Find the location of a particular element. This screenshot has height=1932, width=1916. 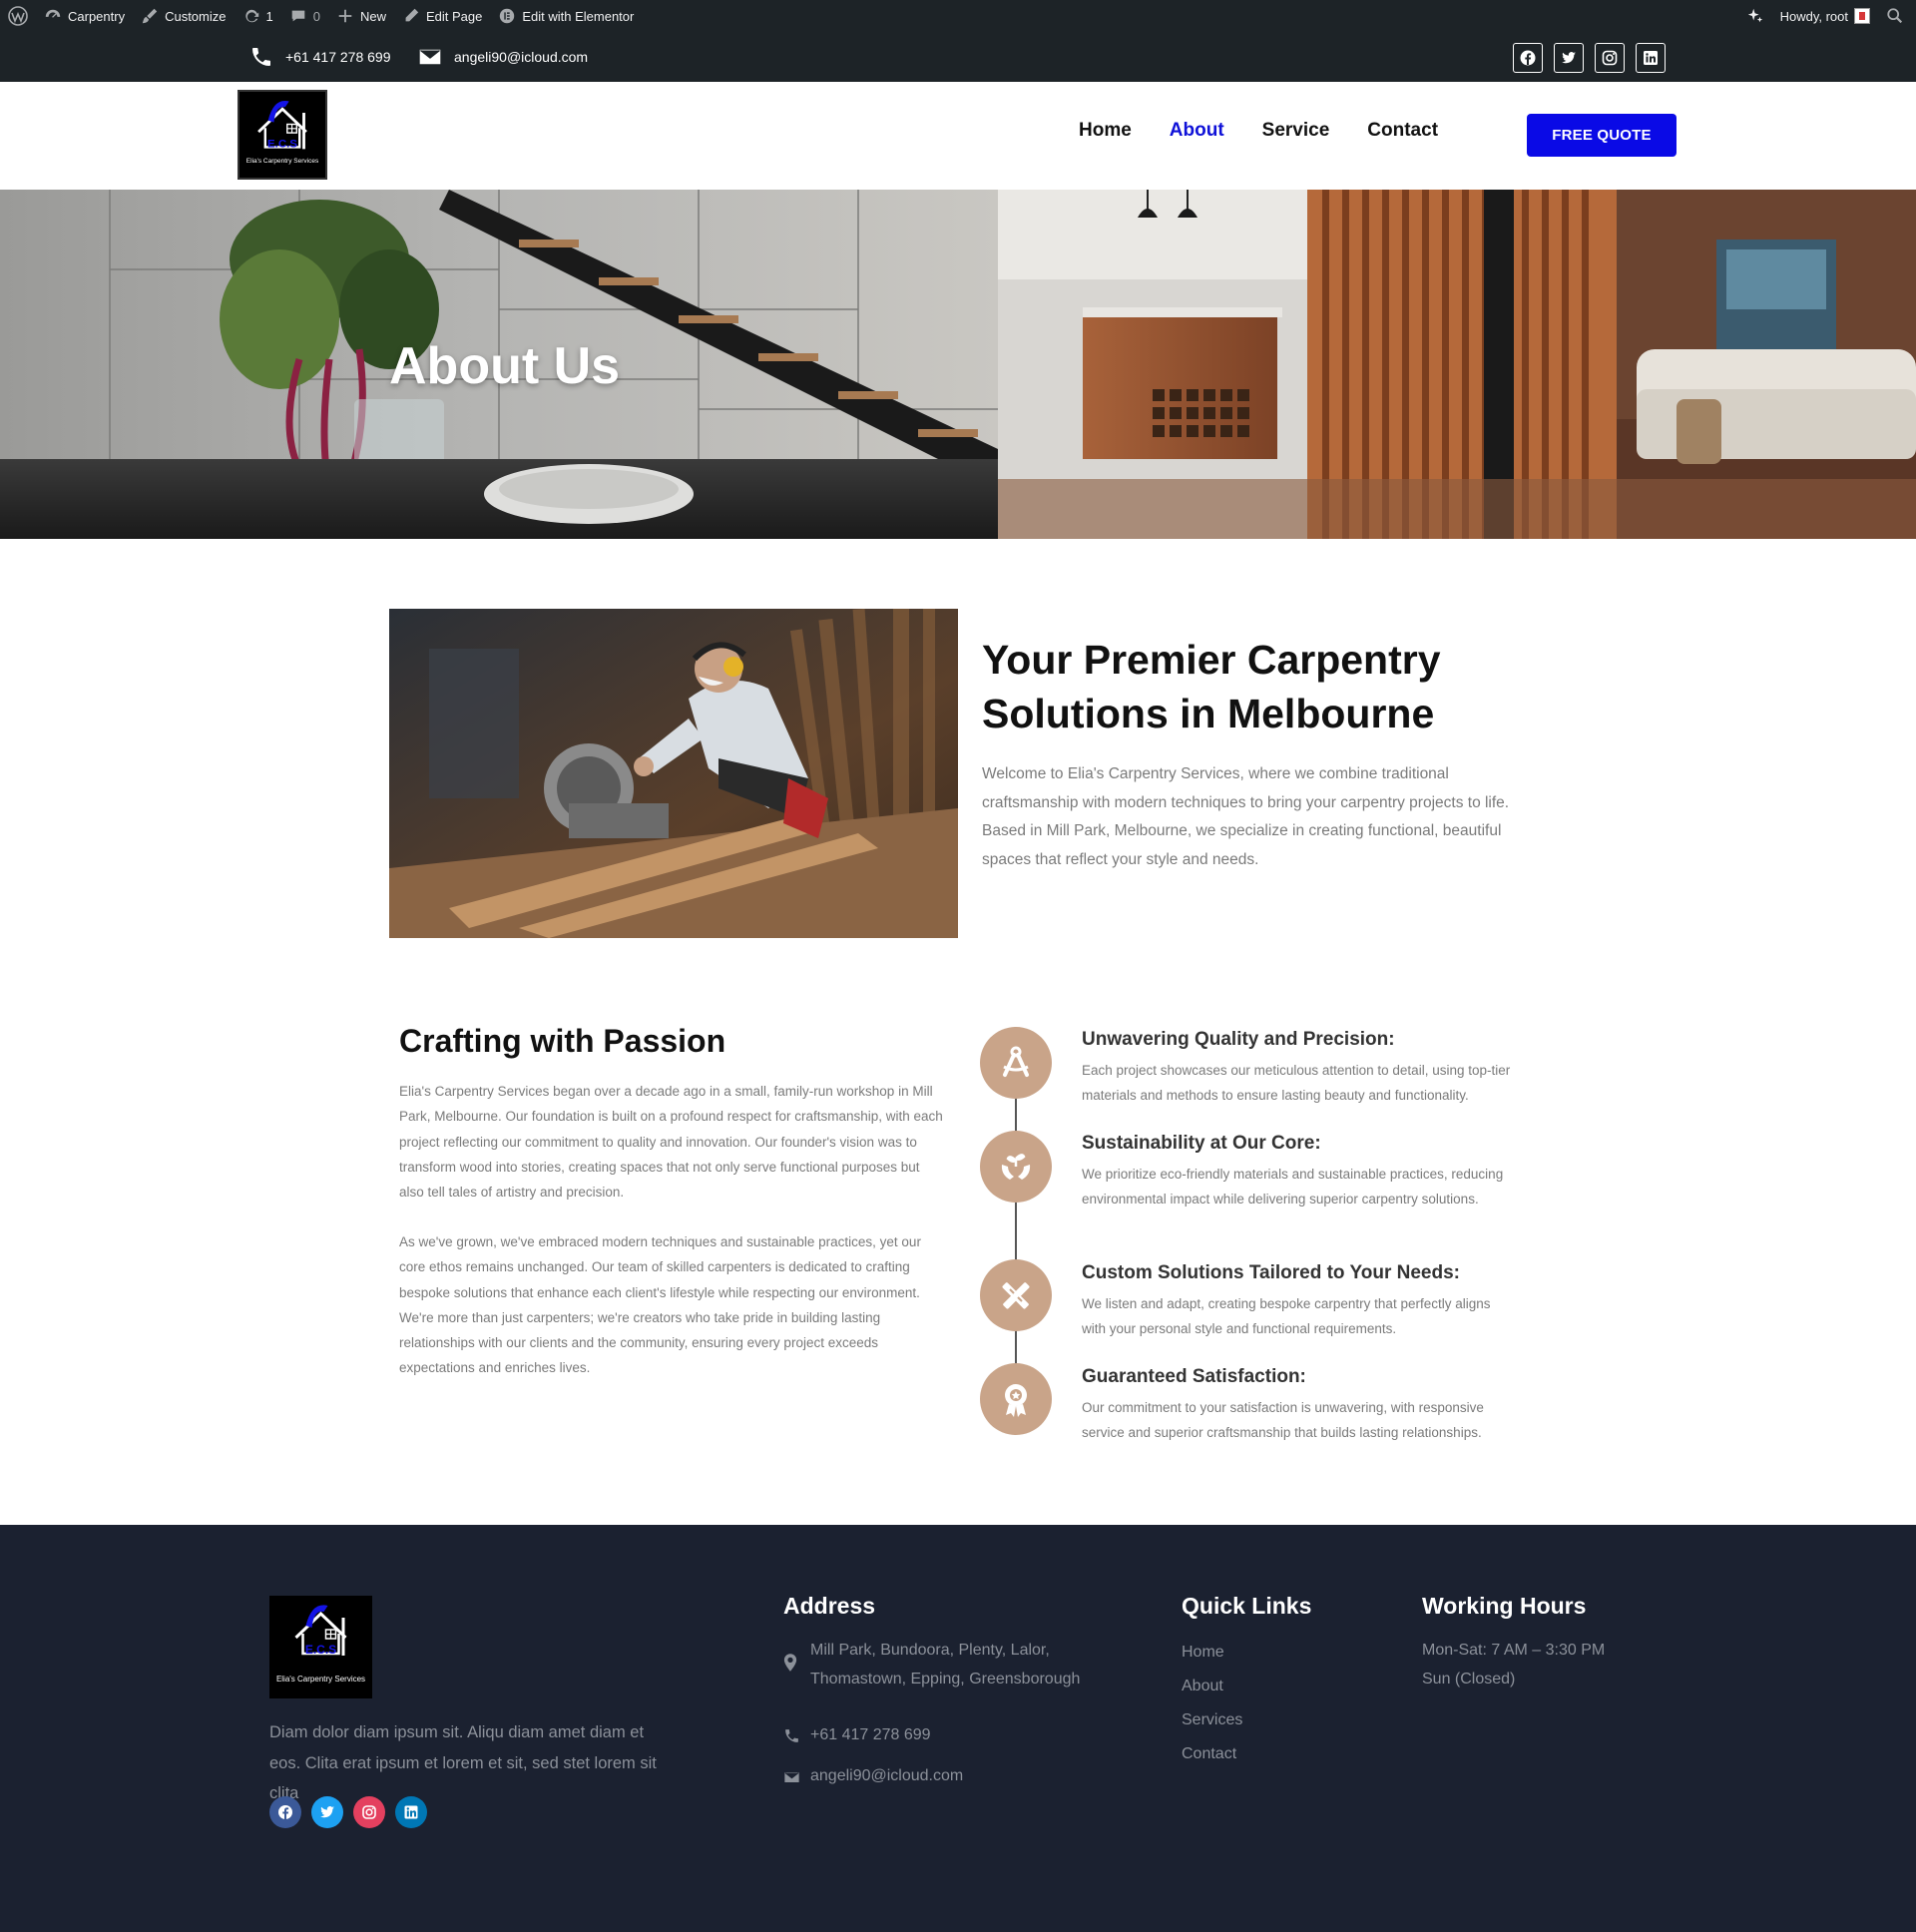

main-nav: Home About Service Contact is located at coordinates (1258, 131).